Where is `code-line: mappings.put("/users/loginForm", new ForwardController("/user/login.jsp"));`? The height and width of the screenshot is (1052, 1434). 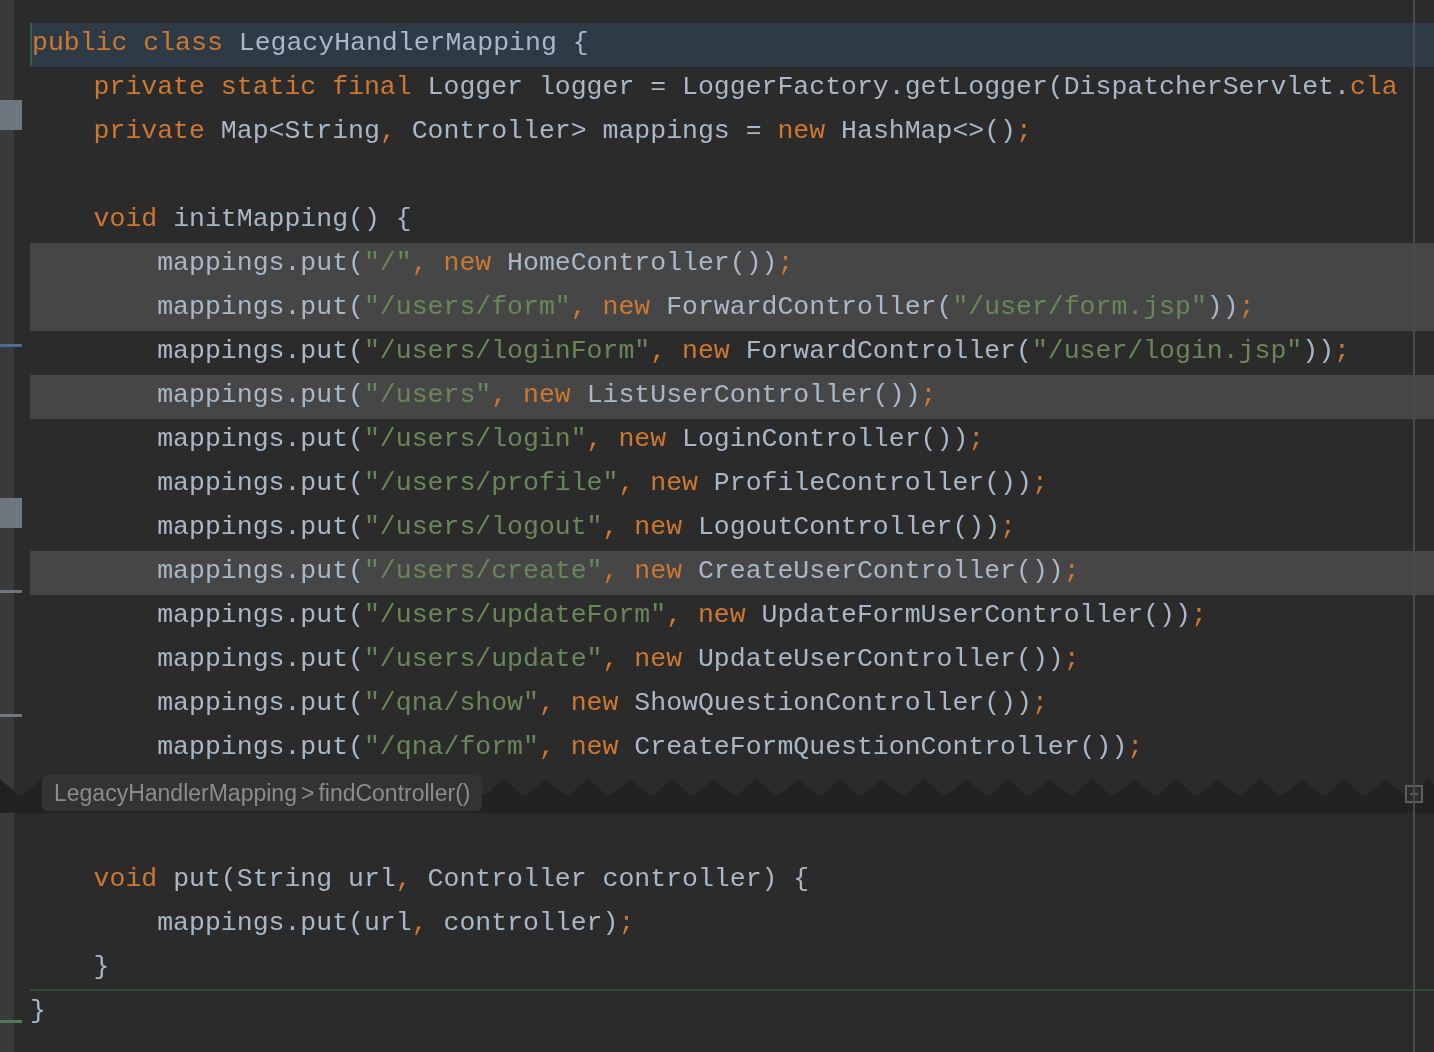 code-line: mappings.put("/users/loginForm", new ForwardController("/user/login.jsp")); is located at coordinates (753, 352).